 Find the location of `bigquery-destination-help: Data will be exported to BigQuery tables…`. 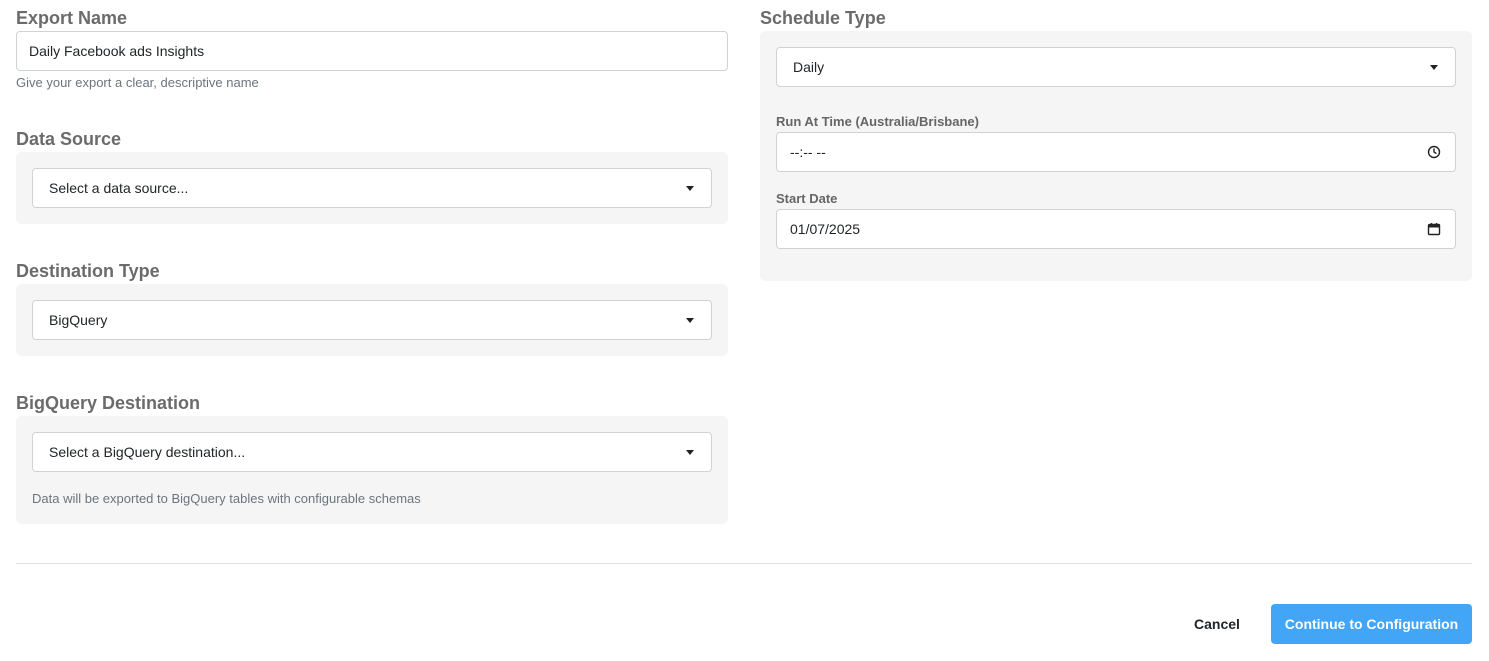

bigquery-destination-help: Data will be exported to BigQuery tables… is located at coordinates (226, 498).